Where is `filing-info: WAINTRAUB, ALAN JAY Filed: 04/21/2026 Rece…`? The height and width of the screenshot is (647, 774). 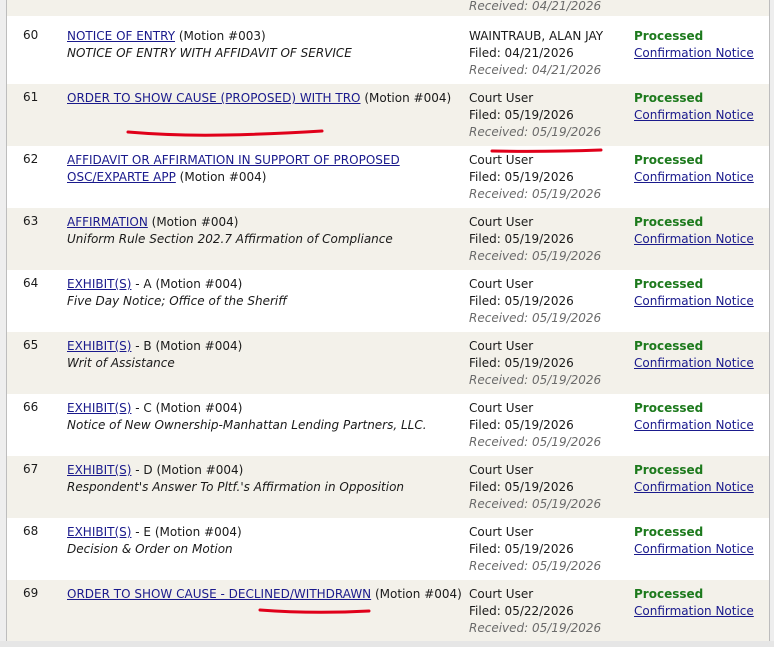 filing-info: WAINTRAUB, ALAN JAY Filed: 04/21/2026 Rece… is located at coordinates (536, 53).